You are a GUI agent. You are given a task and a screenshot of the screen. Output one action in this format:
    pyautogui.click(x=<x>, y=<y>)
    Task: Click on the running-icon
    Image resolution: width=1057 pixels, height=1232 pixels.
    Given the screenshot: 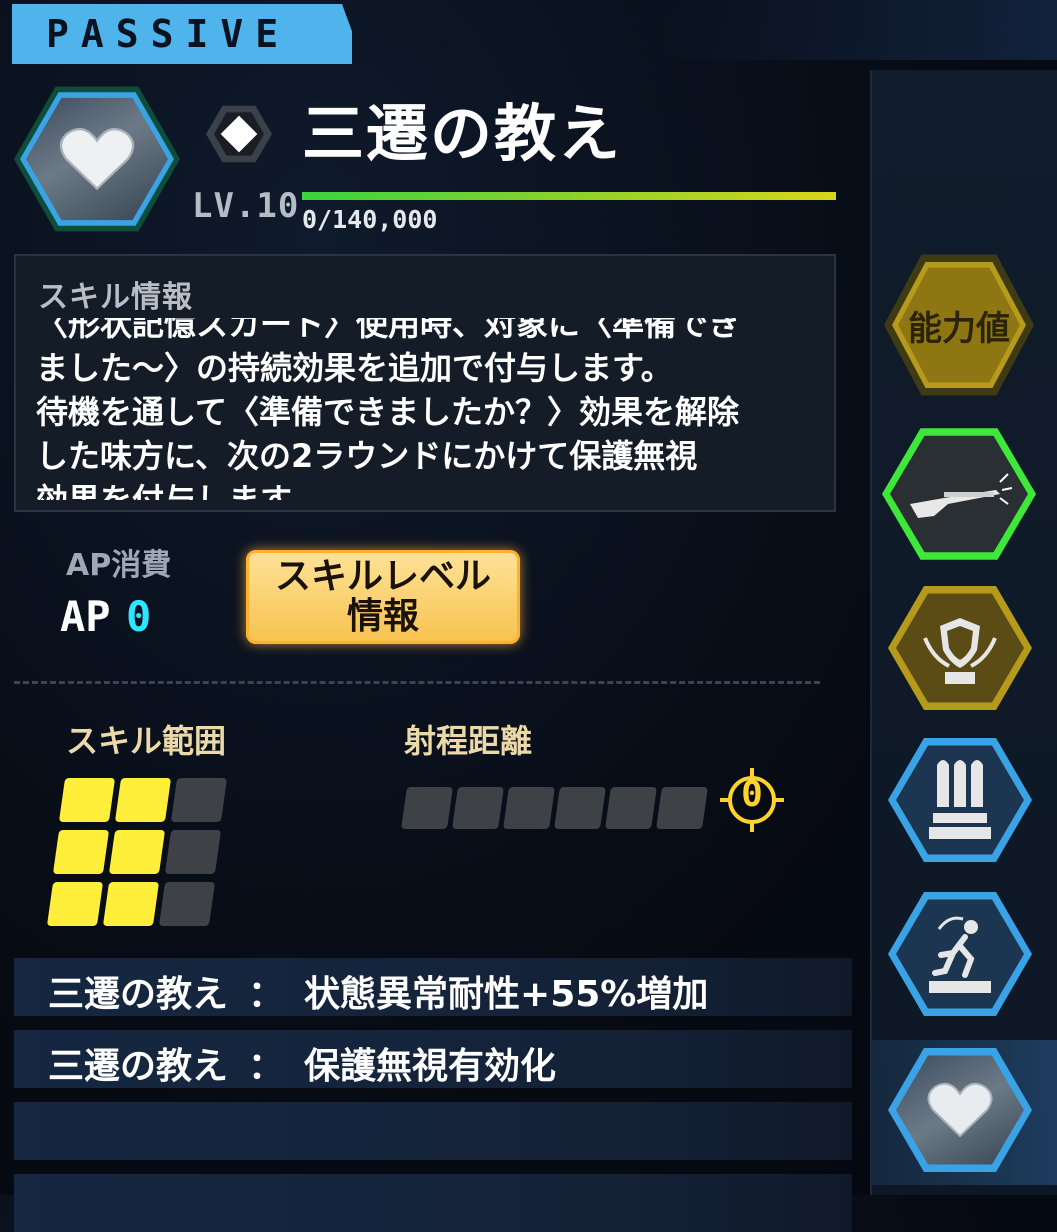 What is the action you would take?
    pyautogui.click(x=960, y=954)
    